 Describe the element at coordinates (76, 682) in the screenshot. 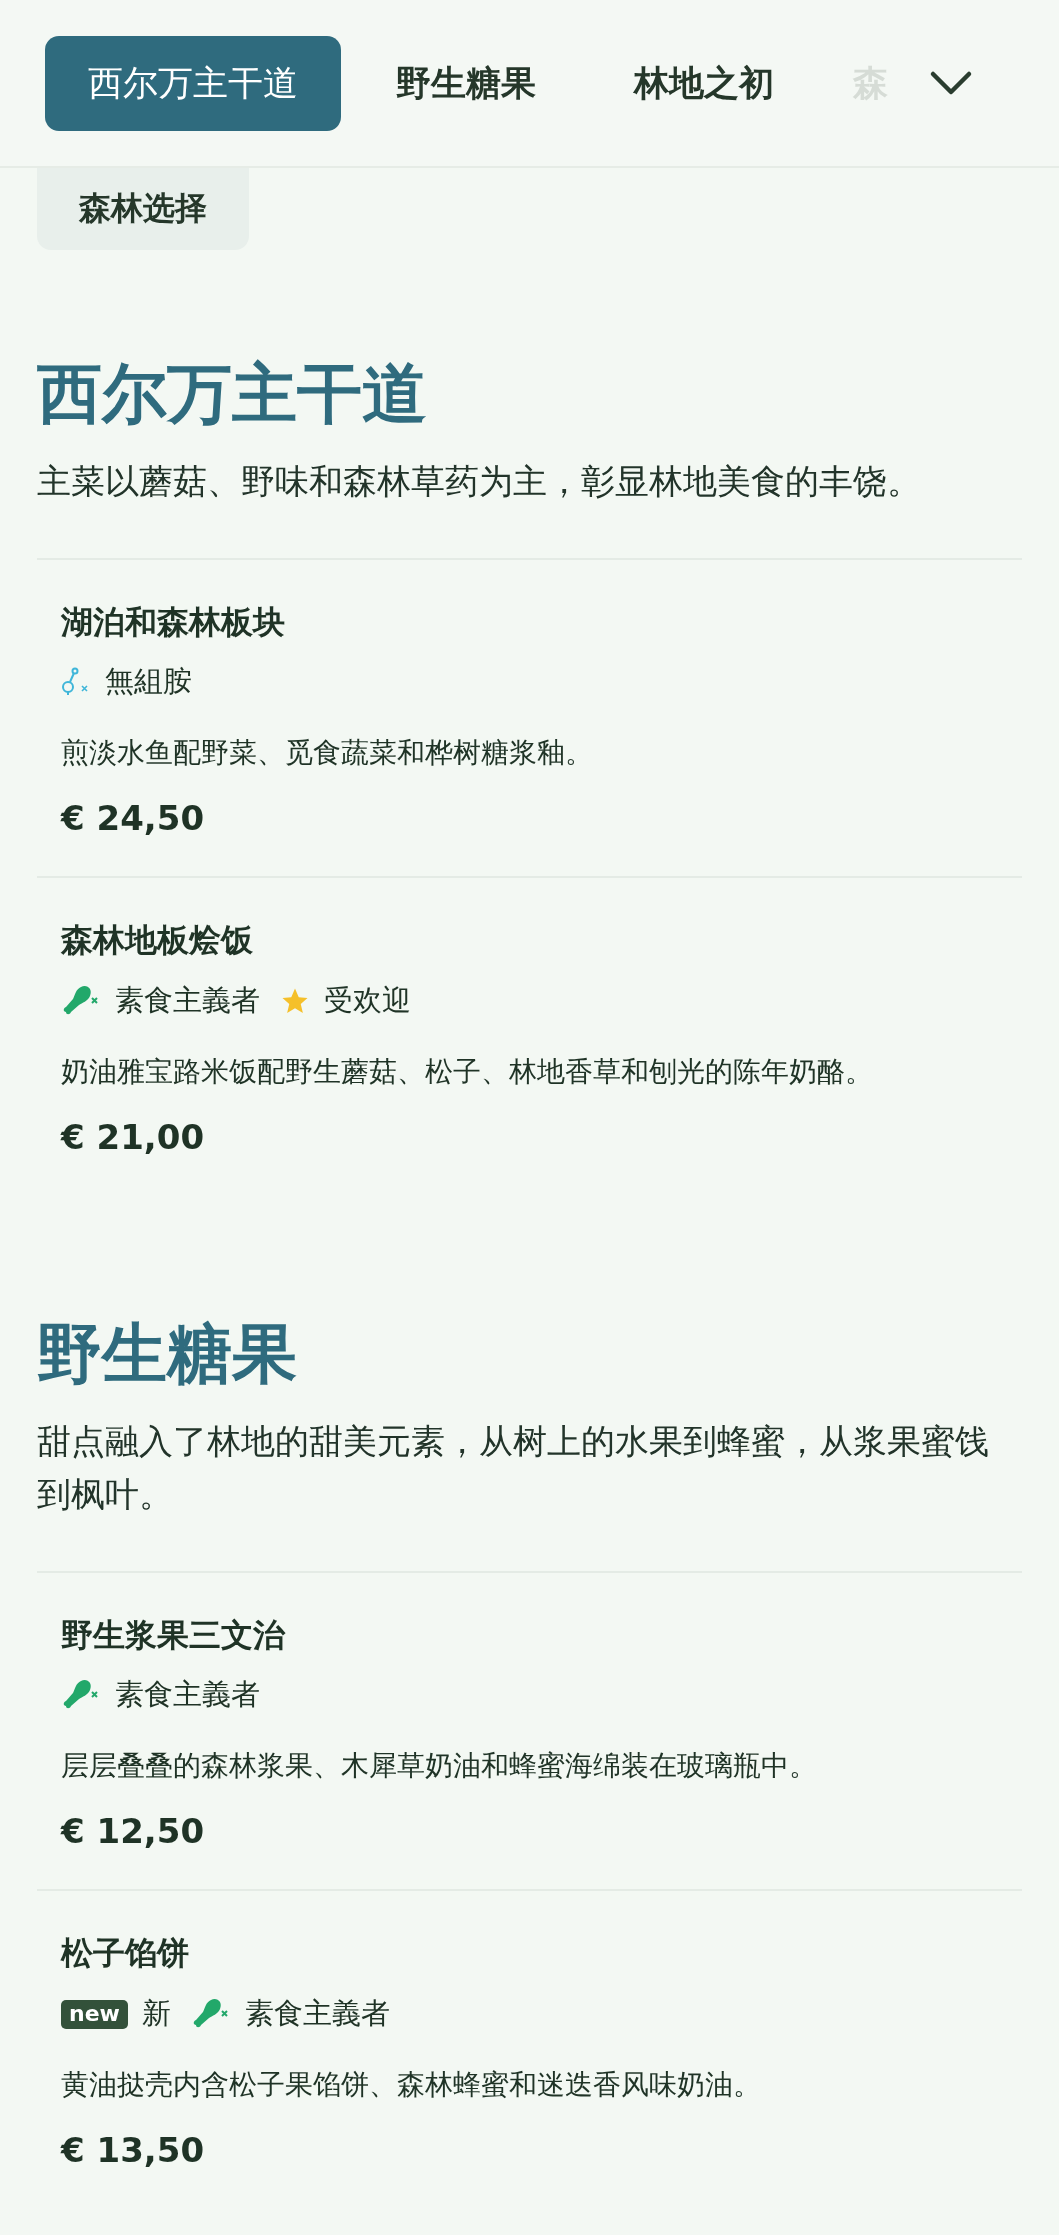

I see `molecule-icon` at that location.